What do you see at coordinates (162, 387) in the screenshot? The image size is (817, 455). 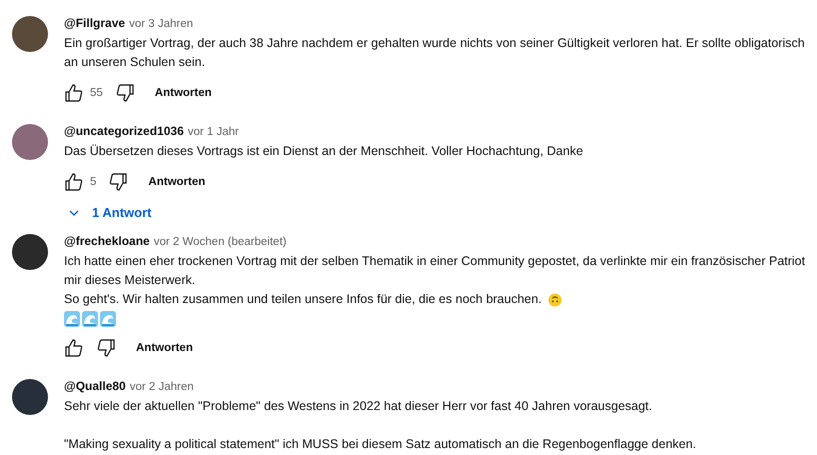 I see `comment-time: vor 2 Jahren` at bounding box center [162, 387].